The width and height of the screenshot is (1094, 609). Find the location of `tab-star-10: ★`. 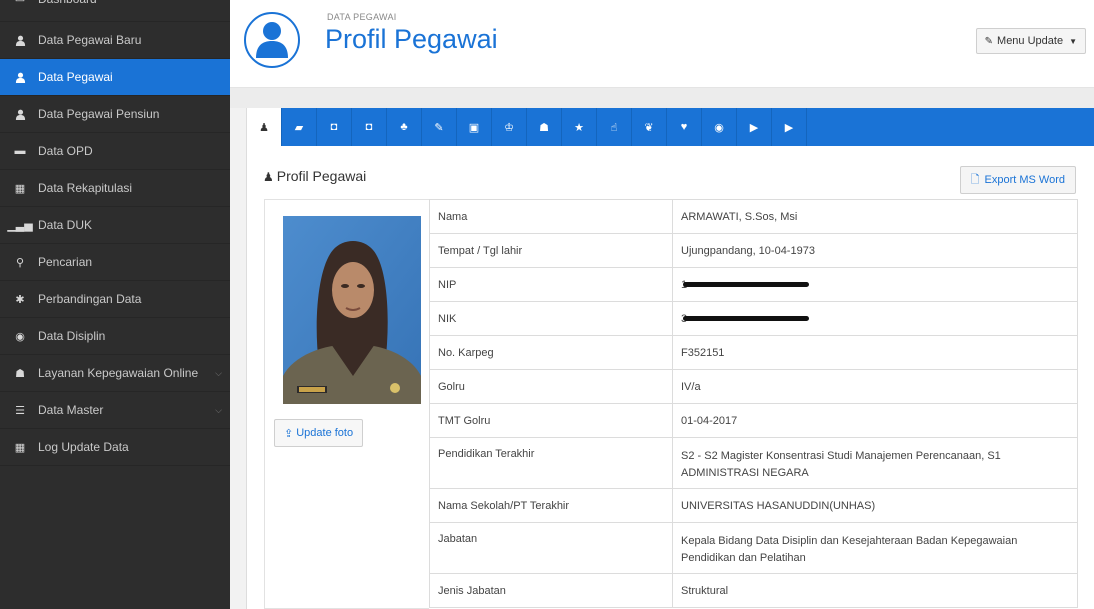

tab-star-10: ★ is located at coordinates (579, 127).